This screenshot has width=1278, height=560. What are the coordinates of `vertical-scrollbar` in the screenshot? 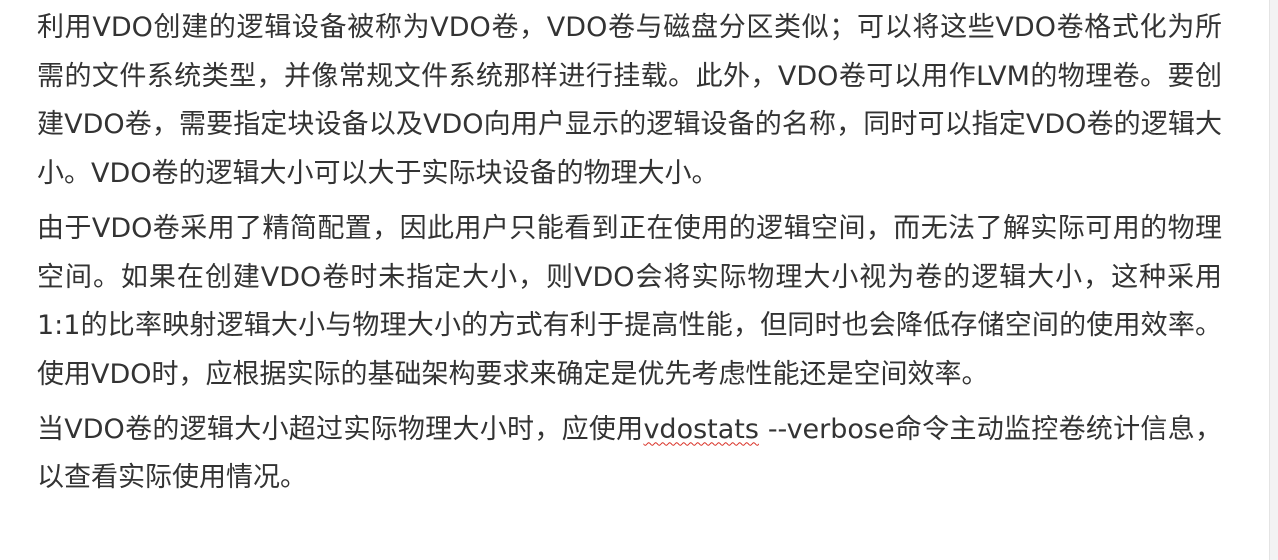 It's located at (1273, 280).